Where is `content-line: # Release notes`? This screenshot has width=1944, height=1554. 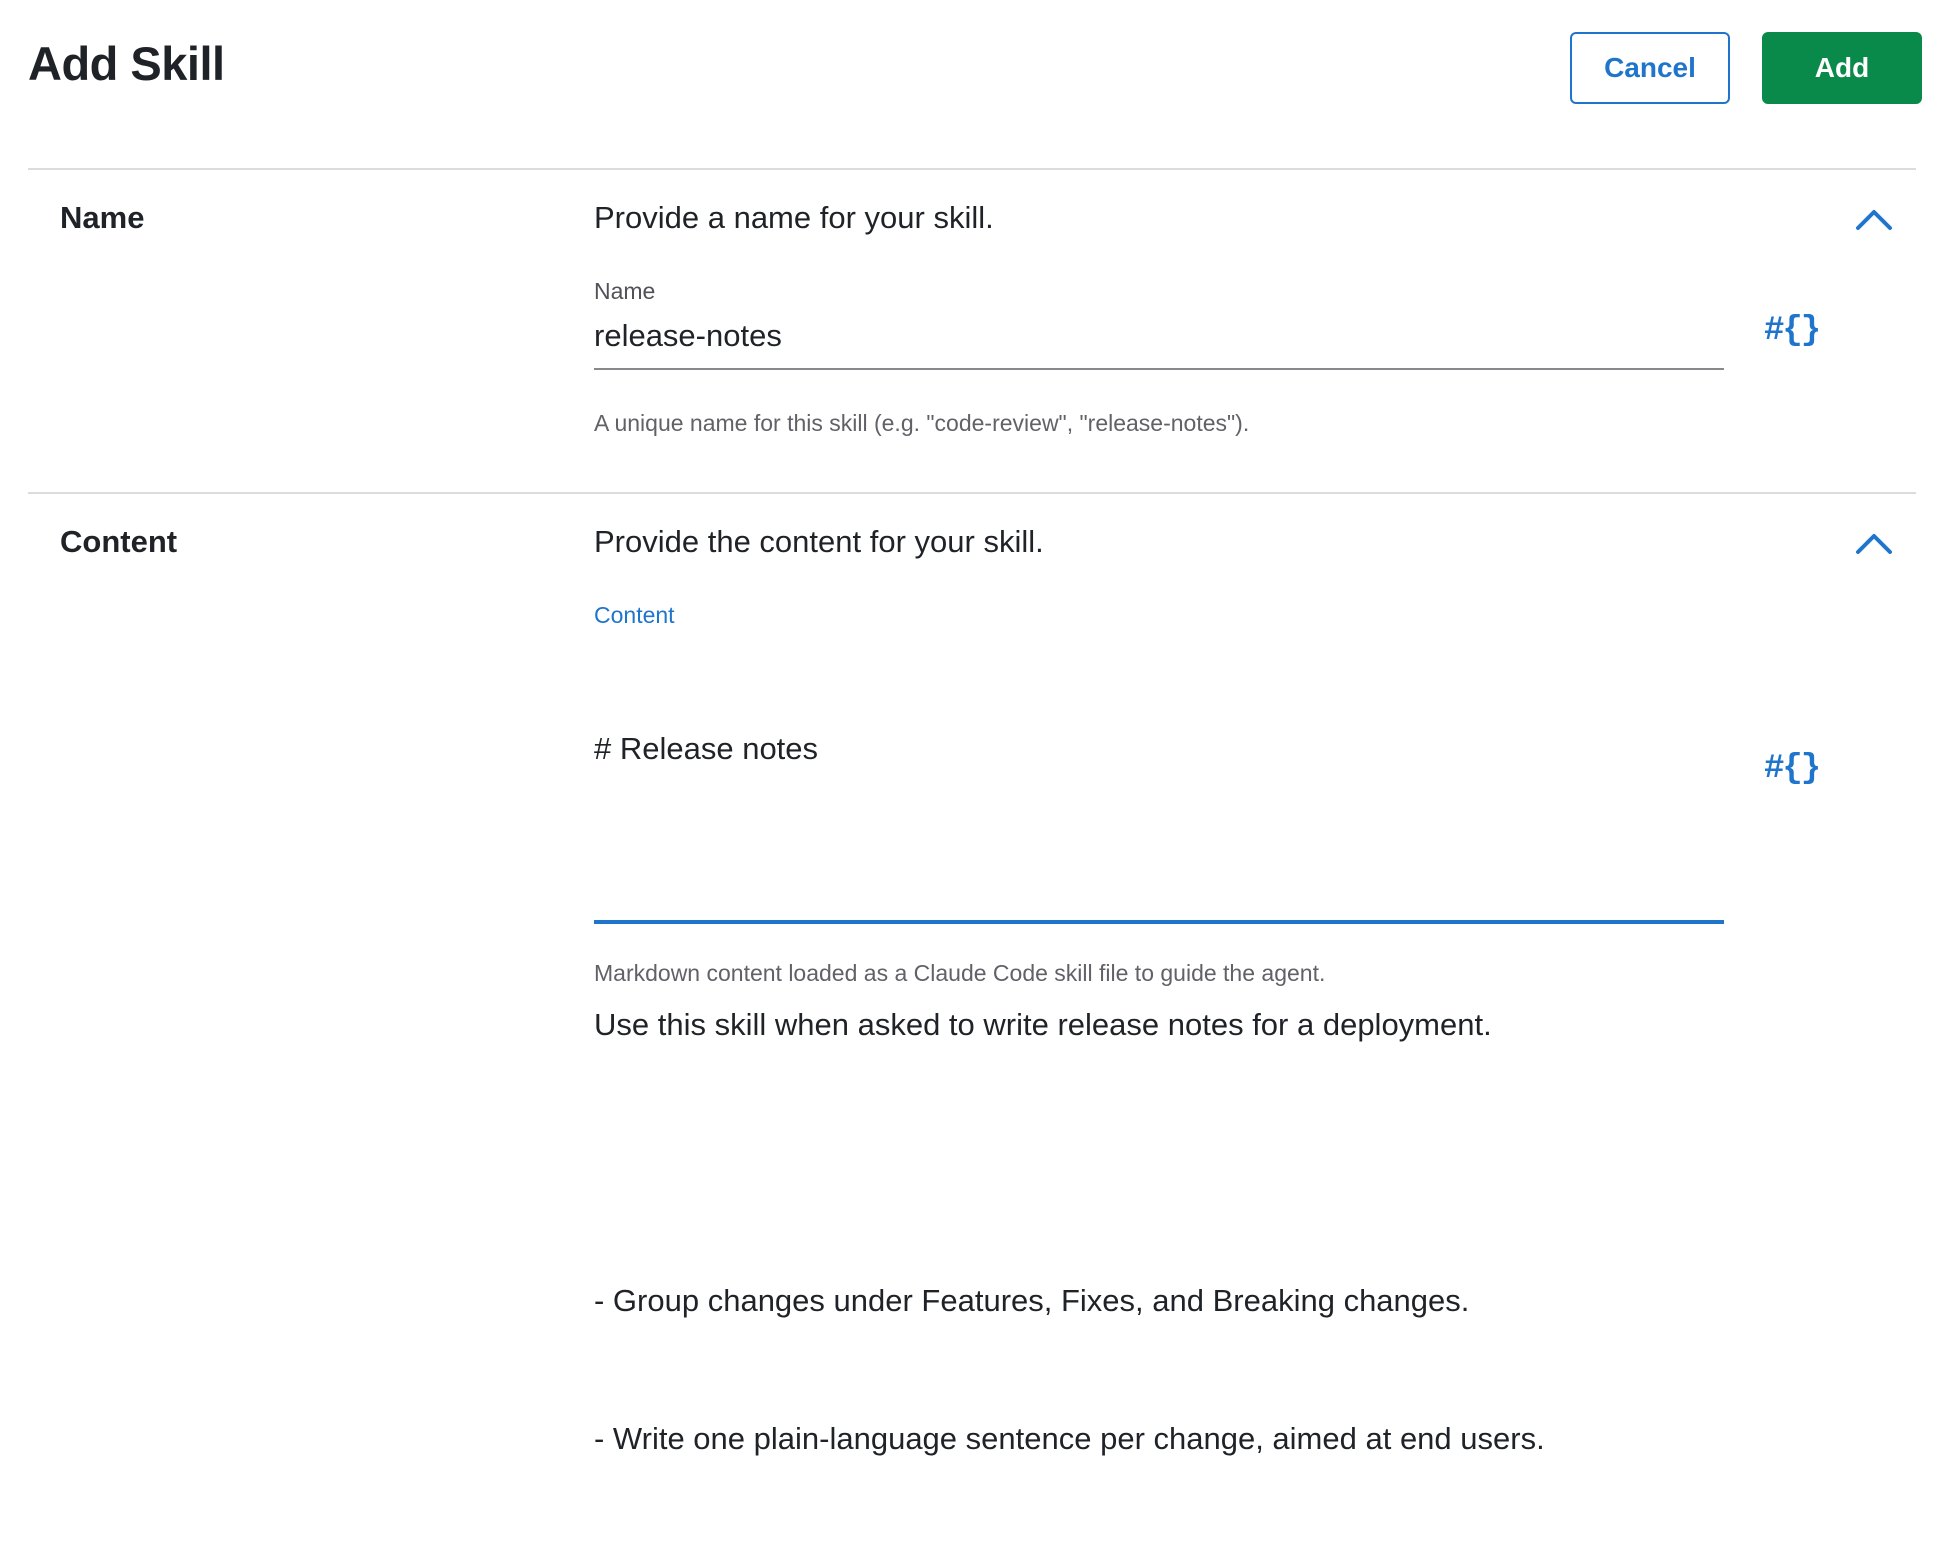 content-line: # Release notes is located at coordinates (706, 748).